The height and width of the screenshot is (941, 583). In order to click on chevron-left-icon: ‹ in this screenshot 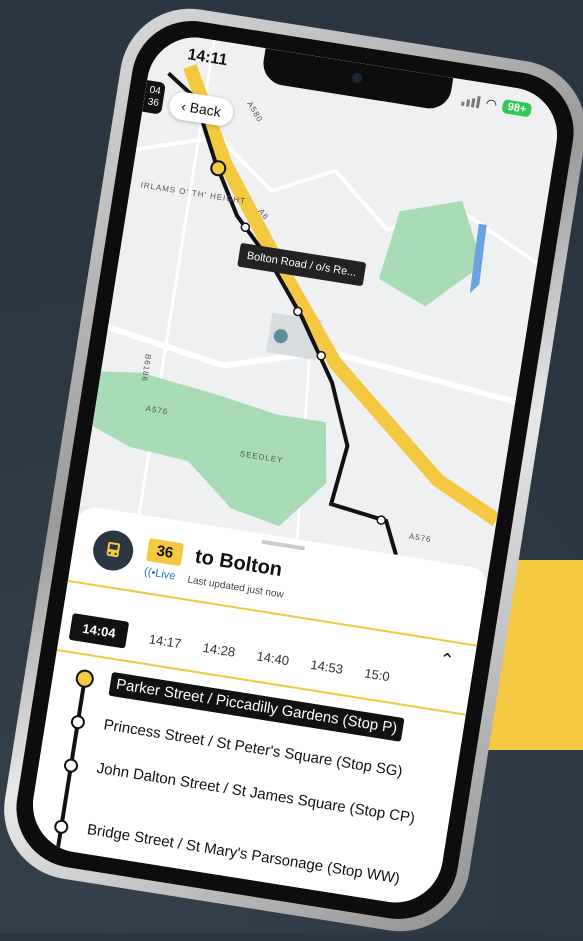, I will do `click(184, 106)`.